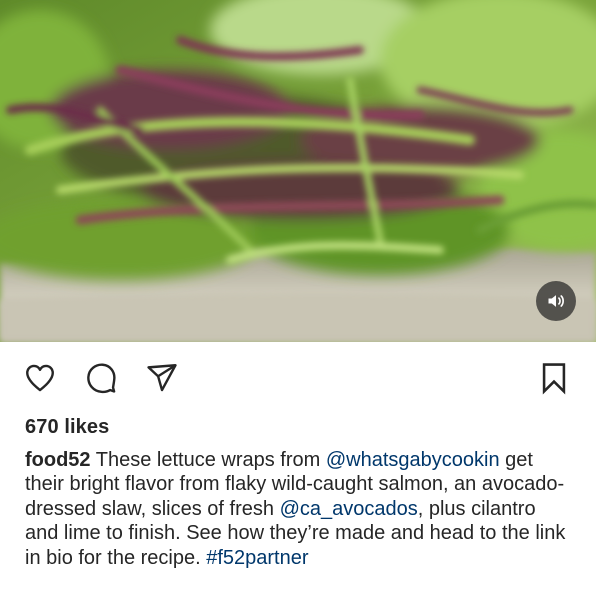 Image resolution: width=596 pixels, height=600 pixels. I want to click on heart-icon, so click(40, 378).